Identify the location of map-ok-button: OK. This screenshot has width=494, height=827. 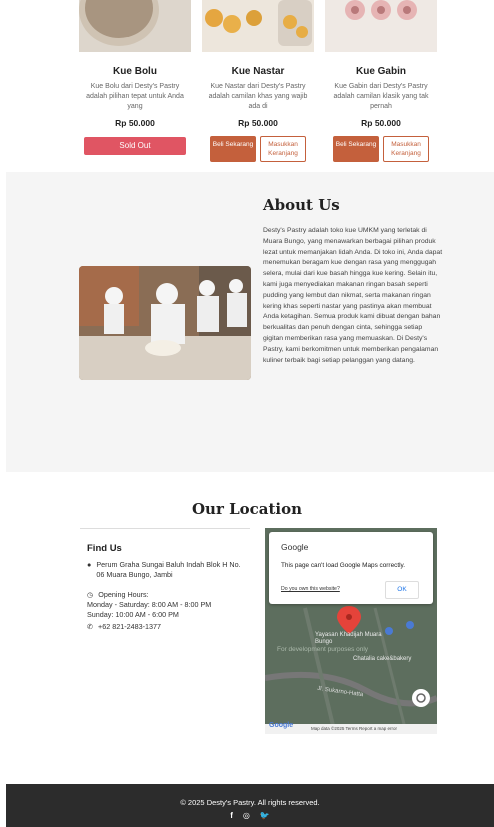
(402, 590).